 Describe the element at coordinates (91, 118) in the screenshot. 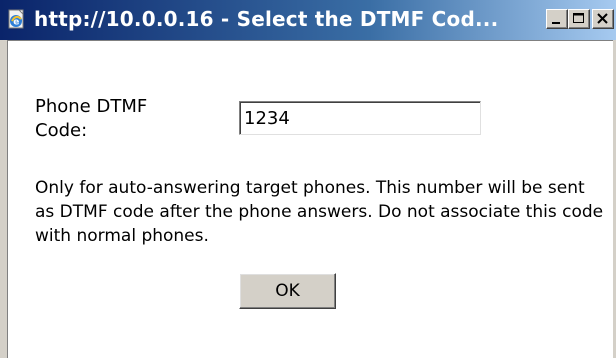

I see `phone-dtmf-code-label: Phone DTMF Code:` at that location.